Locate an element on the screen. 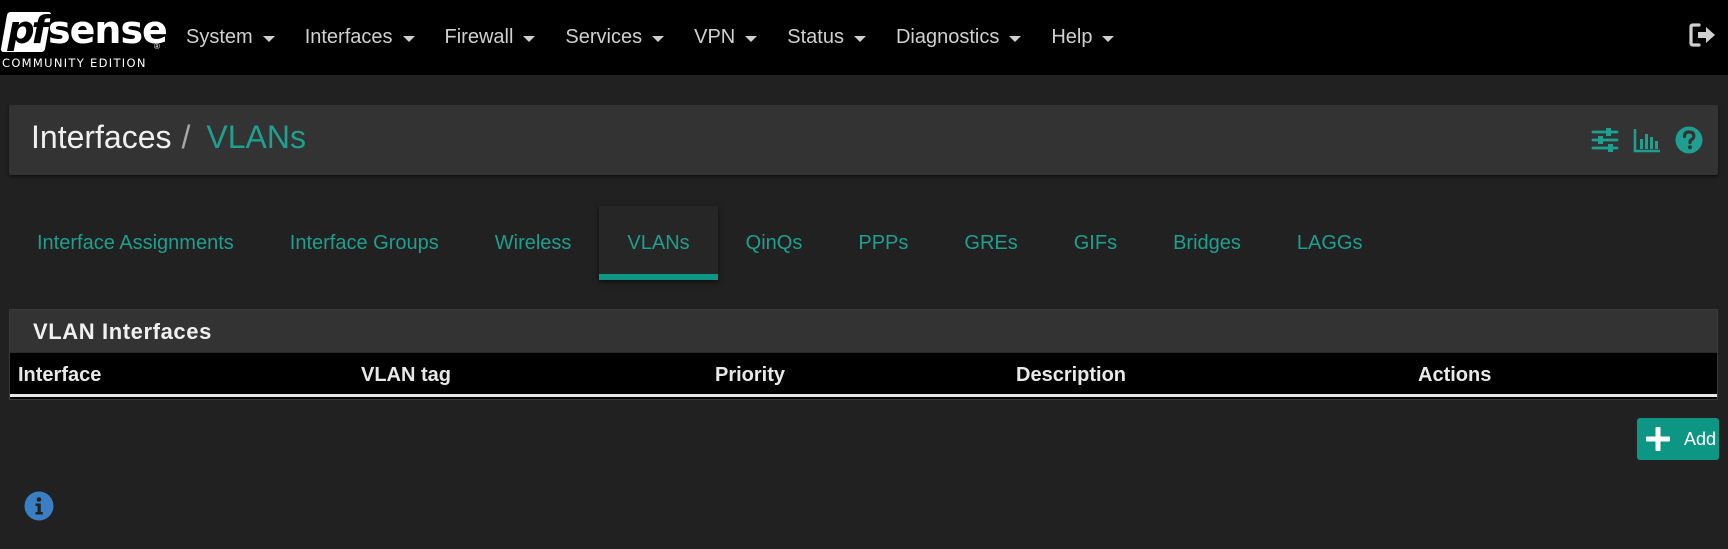 The width and height of the screenshot is (1728, 549). tab-interface-assignments: Interface Assignments is located at coordinates (135, 243).